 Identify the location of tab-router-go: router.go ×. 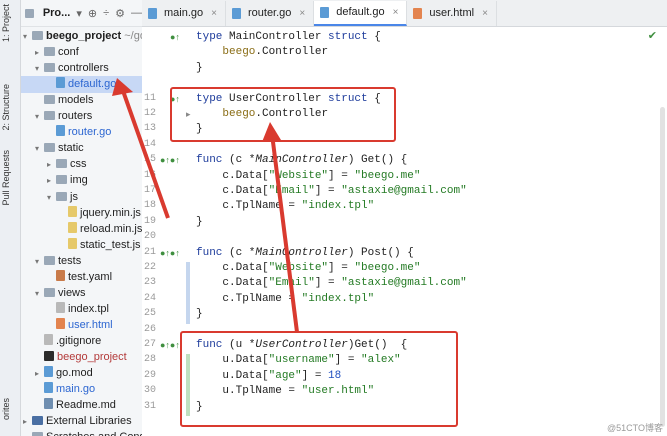
(270, 13).